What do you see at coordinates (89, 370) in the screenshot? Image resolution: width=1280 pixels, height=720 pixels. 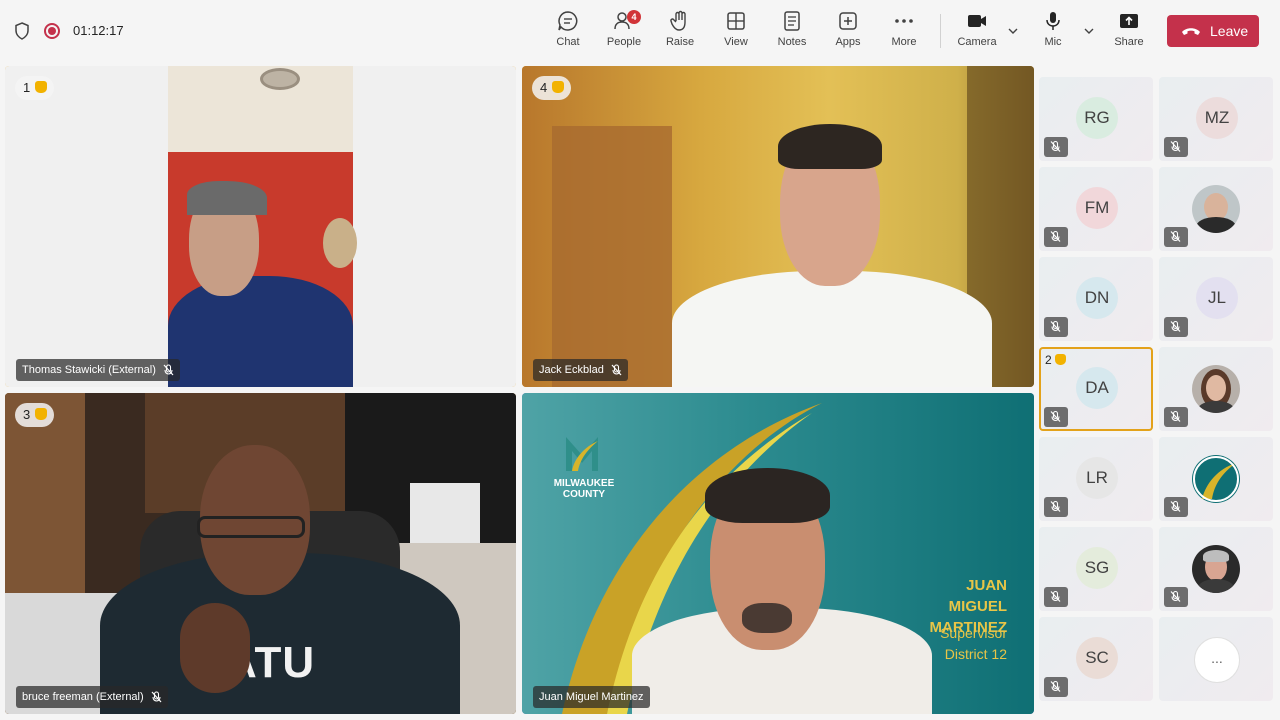 I see `participant-name: Thomas Stawicki (External)` at bounding box center [89, 370].